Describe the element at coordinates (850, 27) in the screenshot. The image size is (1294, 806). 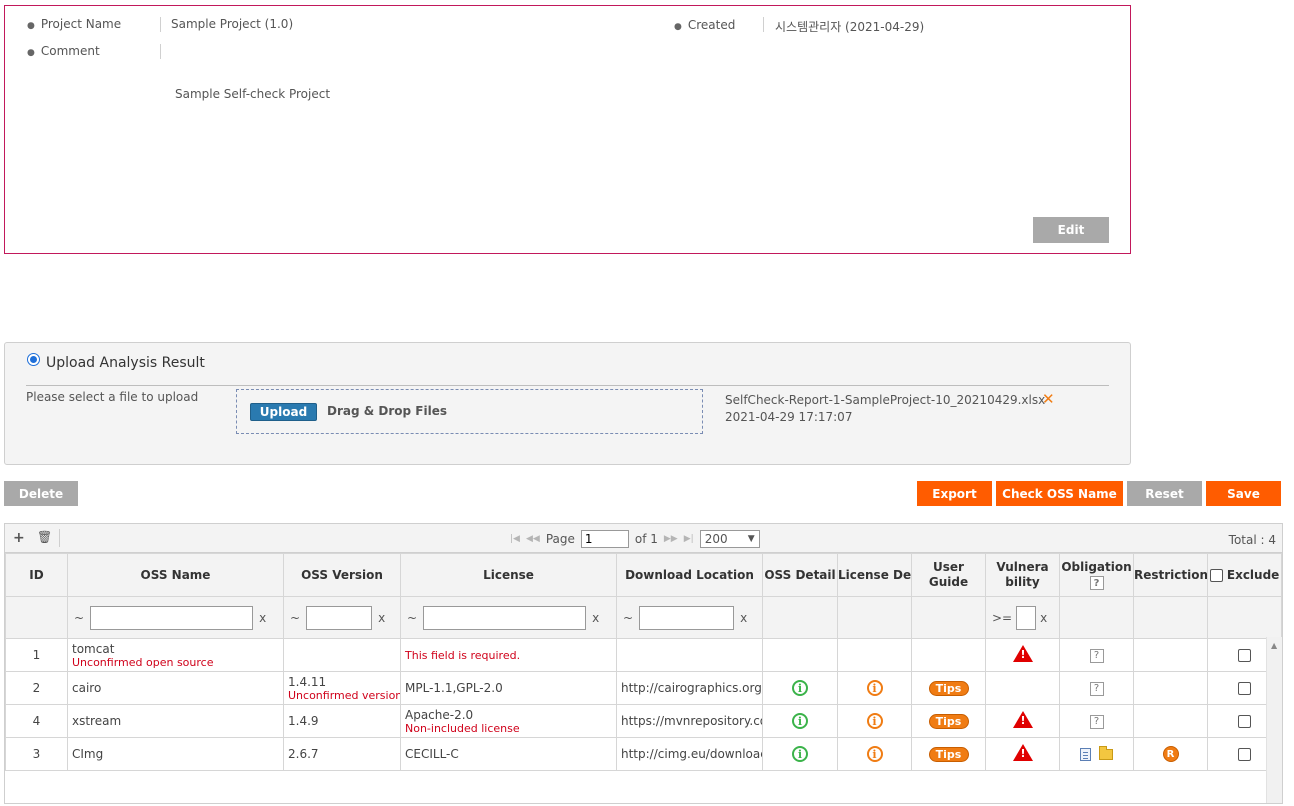
I see `created-value: 시스템관리자 (2021-04-29)` at that location.